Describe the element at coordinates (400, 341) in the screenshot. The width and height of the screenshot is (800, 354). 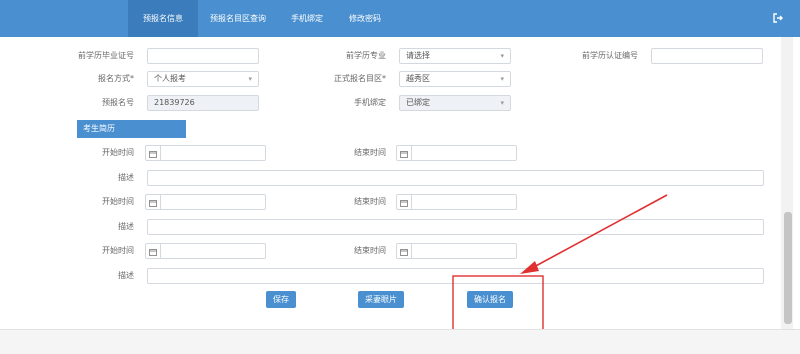
I see `page-footer` at that location.